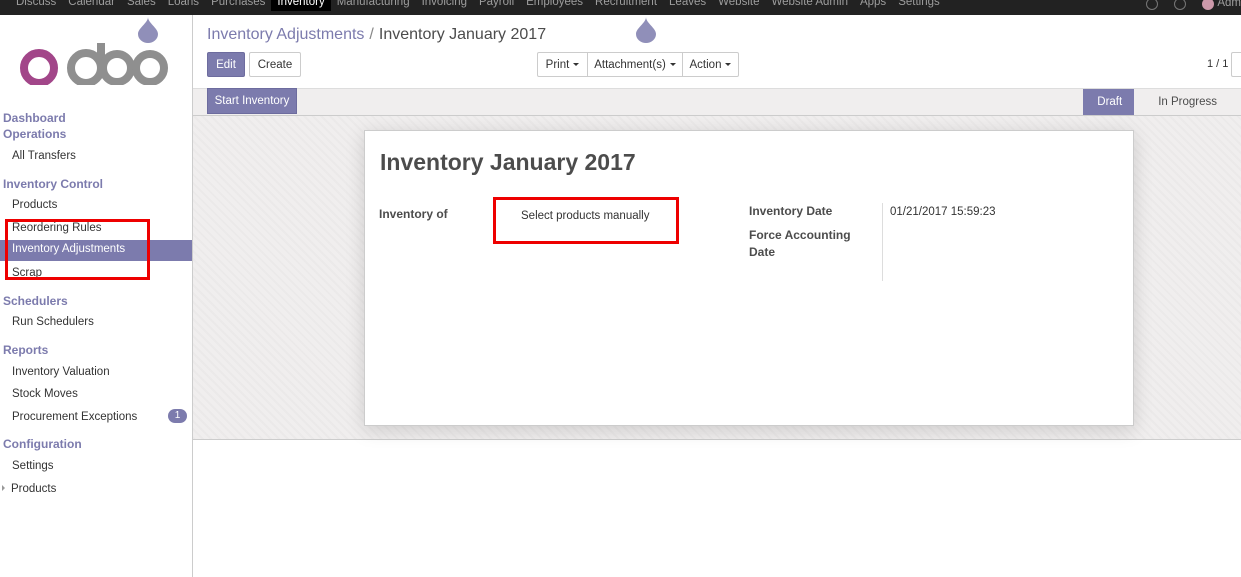 Image resolution: width=1241 pixels, height=577 pixels. I want to click on force-accounting-date-label-line2: Date, so click(762, 252).